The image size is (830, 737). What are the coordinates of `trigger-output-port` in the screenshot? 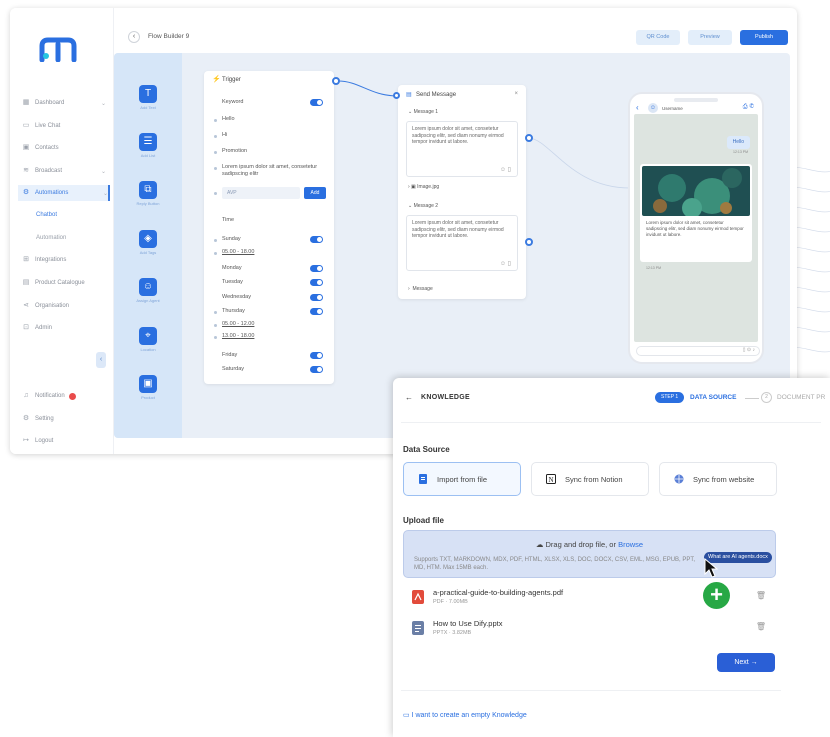 It's located at (336, 81).